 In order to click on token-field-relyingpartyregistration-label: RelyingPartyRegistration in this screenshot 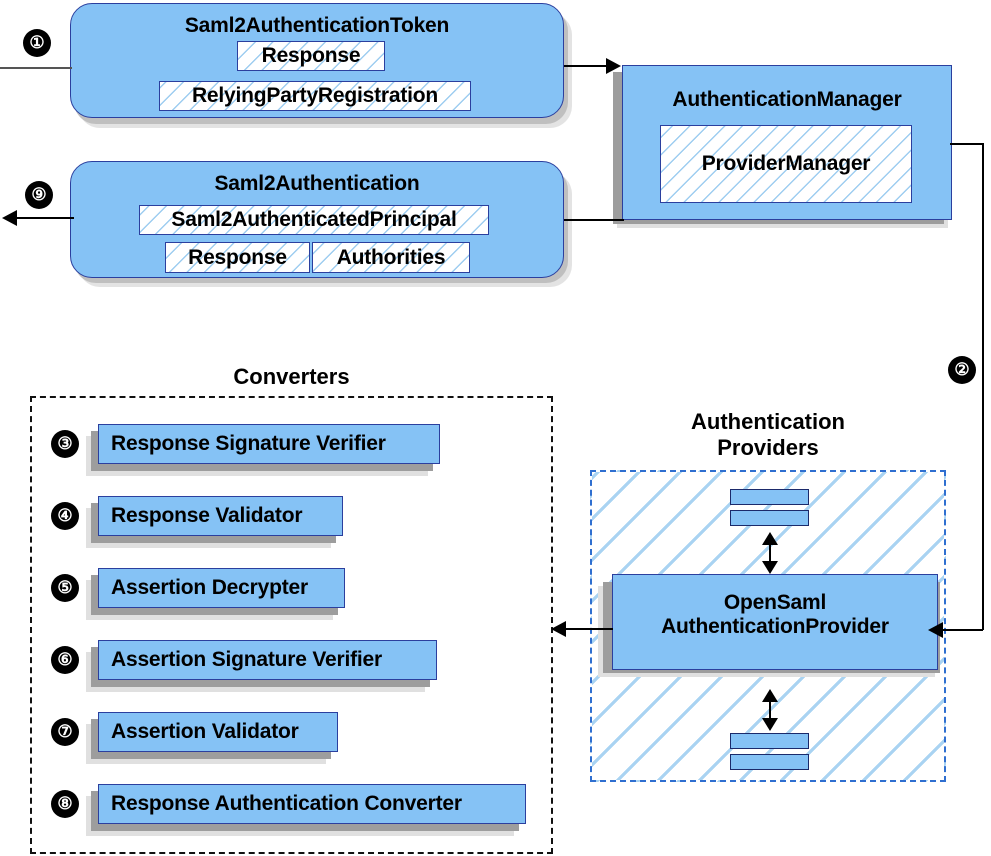, I will do `click(315, 95)`.